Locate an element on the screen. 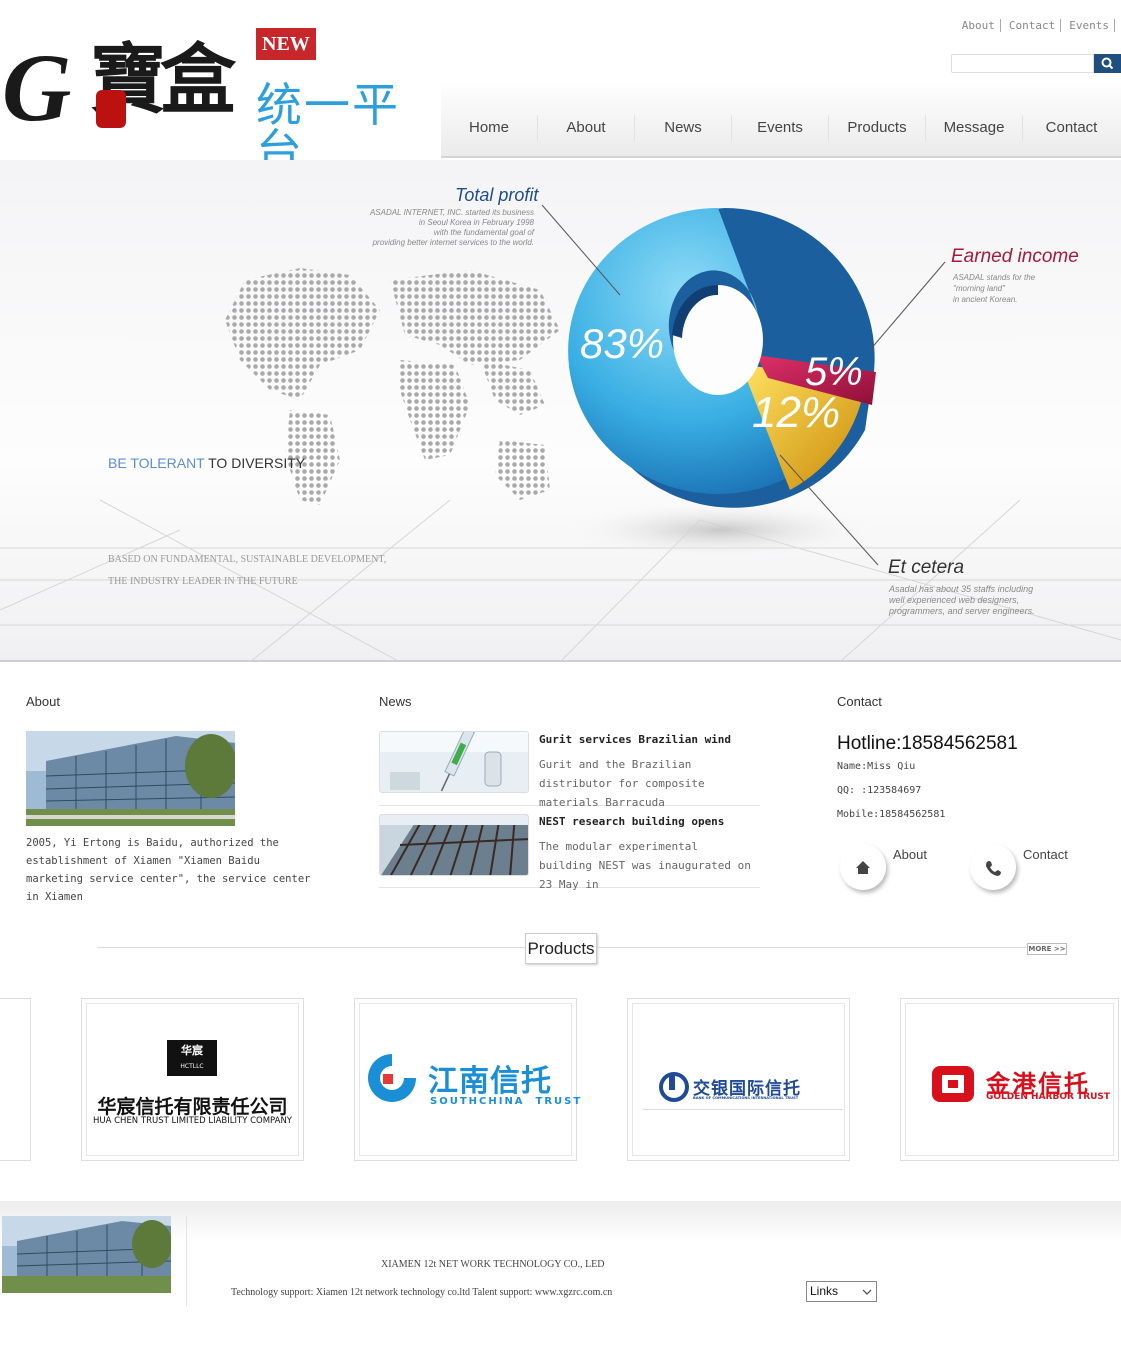 The height and width of the screenshot is (1359, 1121). nav-events: Events is located at coordinates (780, 128).